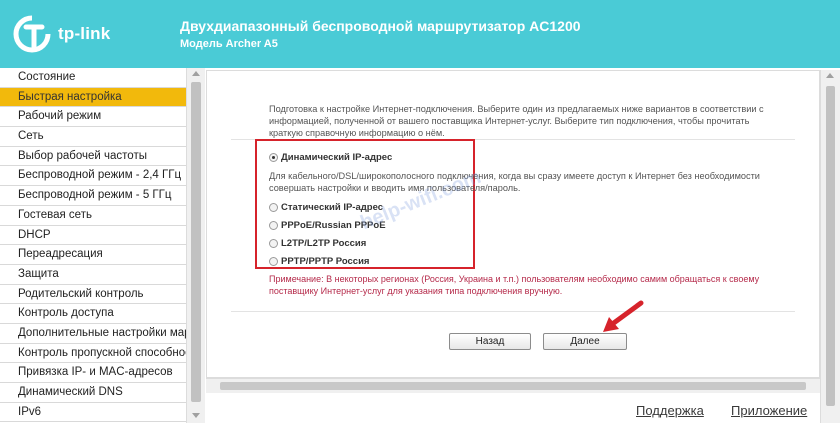 The image size is (840, 423). Describe the element at coordinates (93, 354) in the screenshot. I see `sidebar-item-bandwidth-control: Контроль пропускной способност` at that location.